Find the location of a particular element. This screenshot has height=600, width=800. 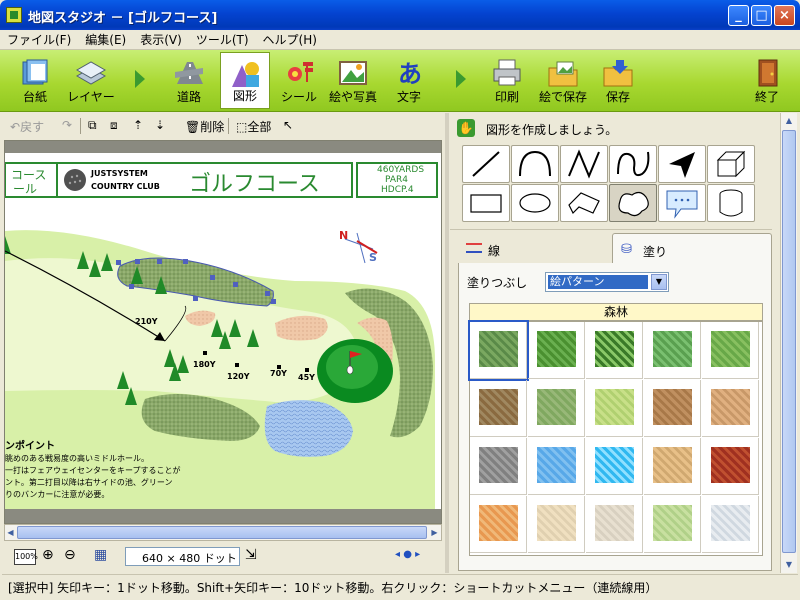

distance-45: 45Y is located at coordinates (306, 377).